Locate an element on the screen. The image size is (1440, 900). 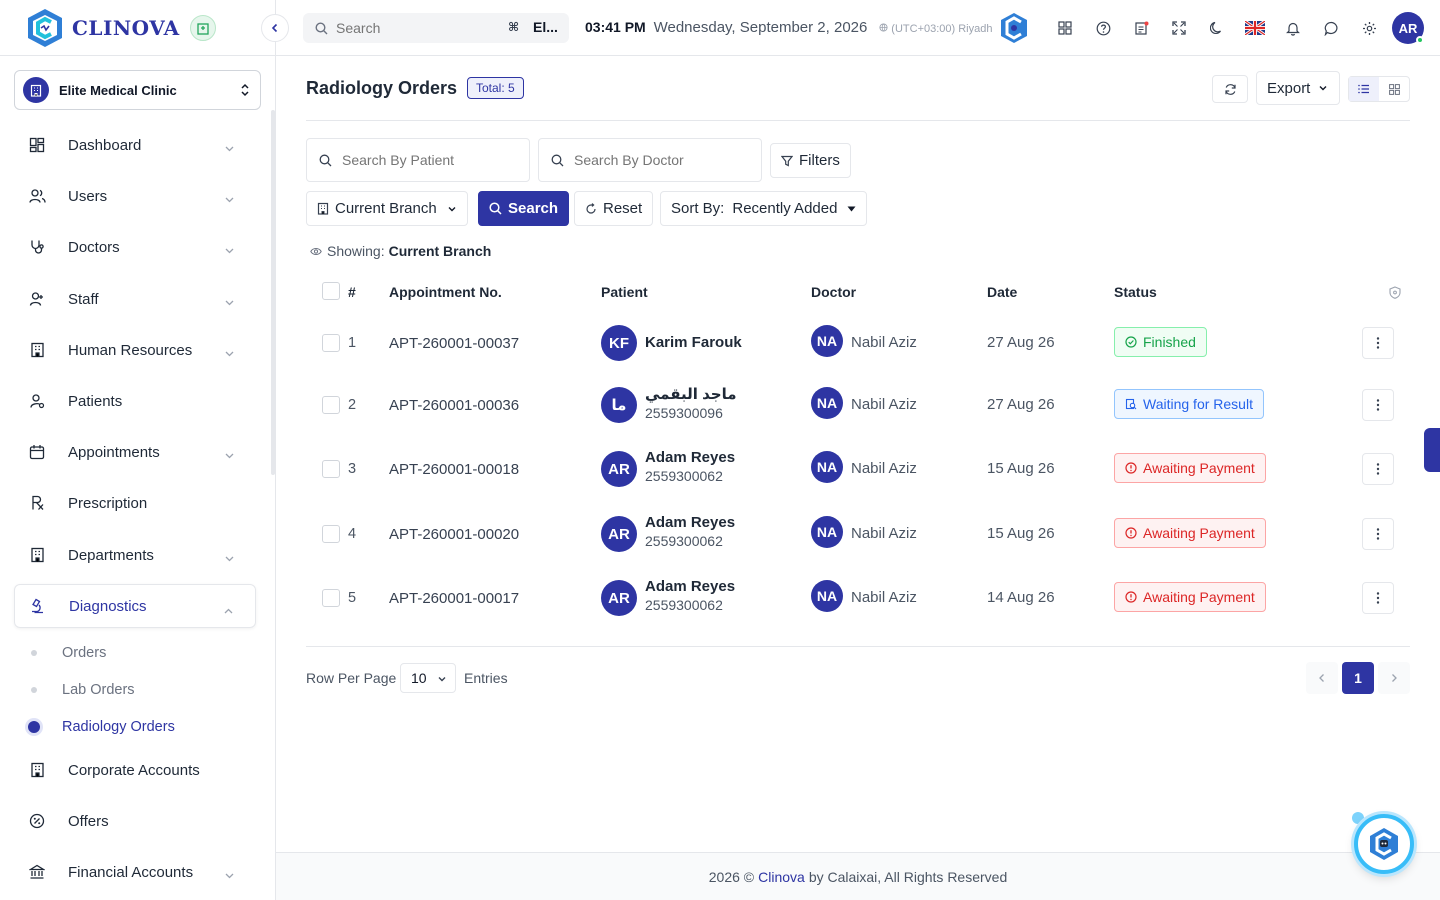
doctor-search-field is located at coordinates (650, 160).